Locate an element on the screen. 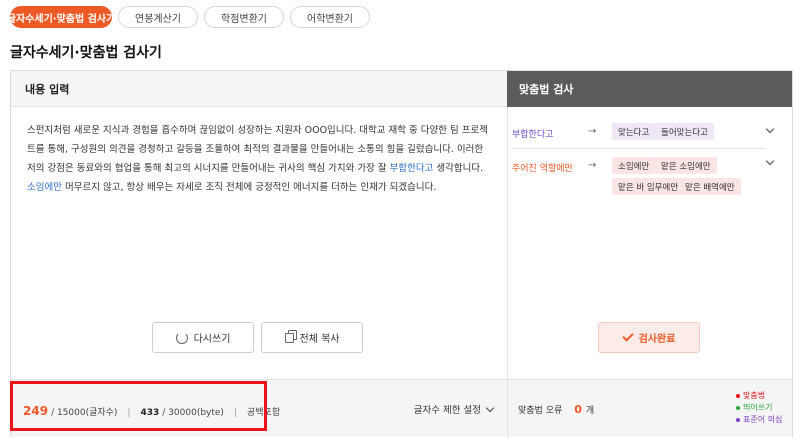  suggestion-row: 부합한다고 → 맞는다고 들어맞는다고 is located at coordinates (643, 140).